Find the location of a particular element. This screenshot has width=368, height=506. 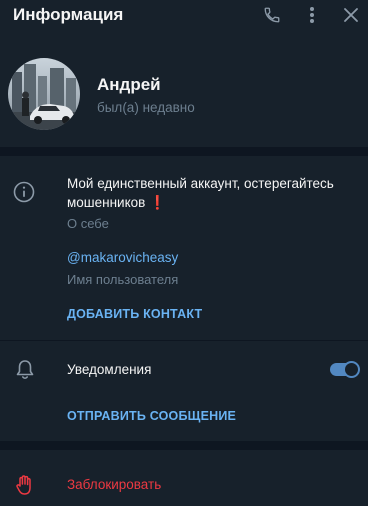

close-icon is located at coordinates (351, 15).